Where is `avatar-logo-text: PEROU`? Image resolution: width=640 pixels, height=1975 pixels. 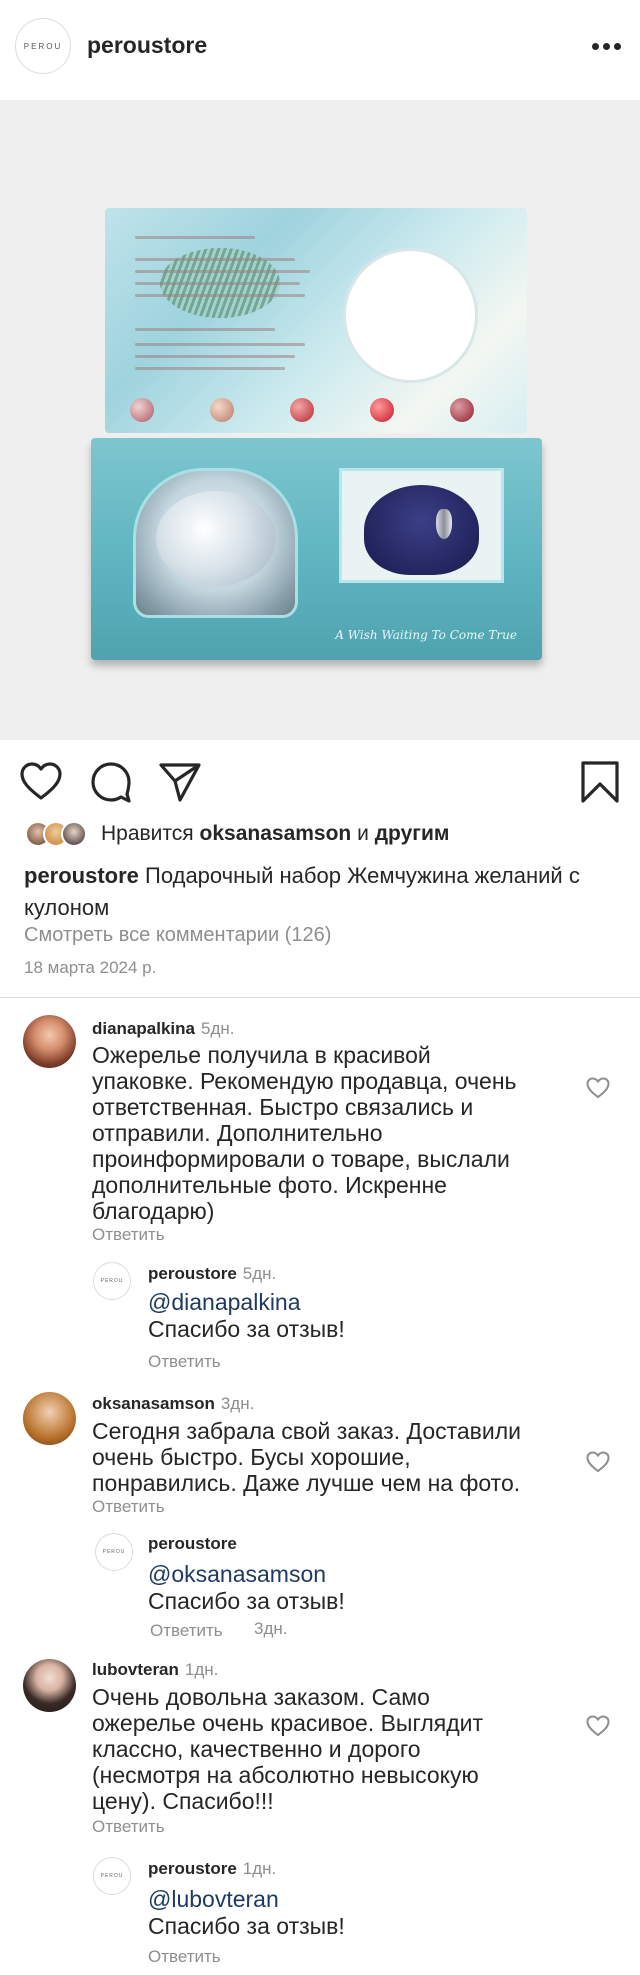 avatar-logo-text: PEROU is located at coordinates (43, 46).